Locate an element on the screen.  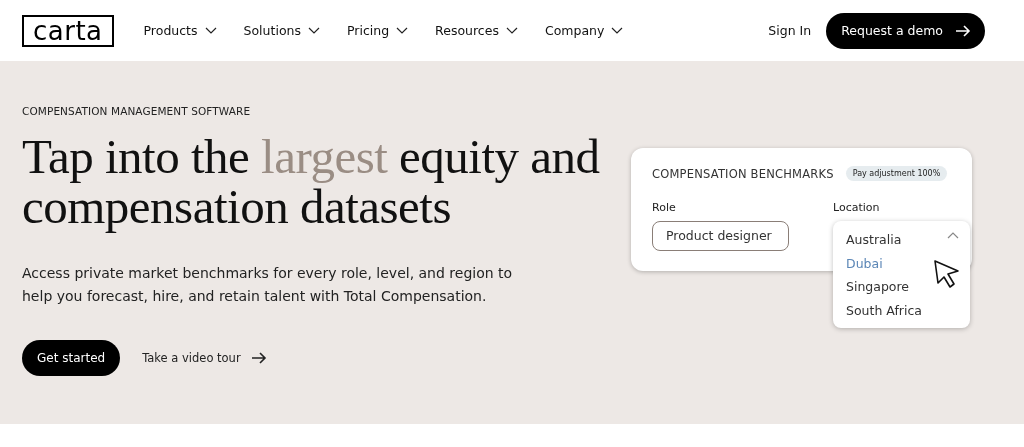
chevron-up-icon is located at coordinates (953, 235).